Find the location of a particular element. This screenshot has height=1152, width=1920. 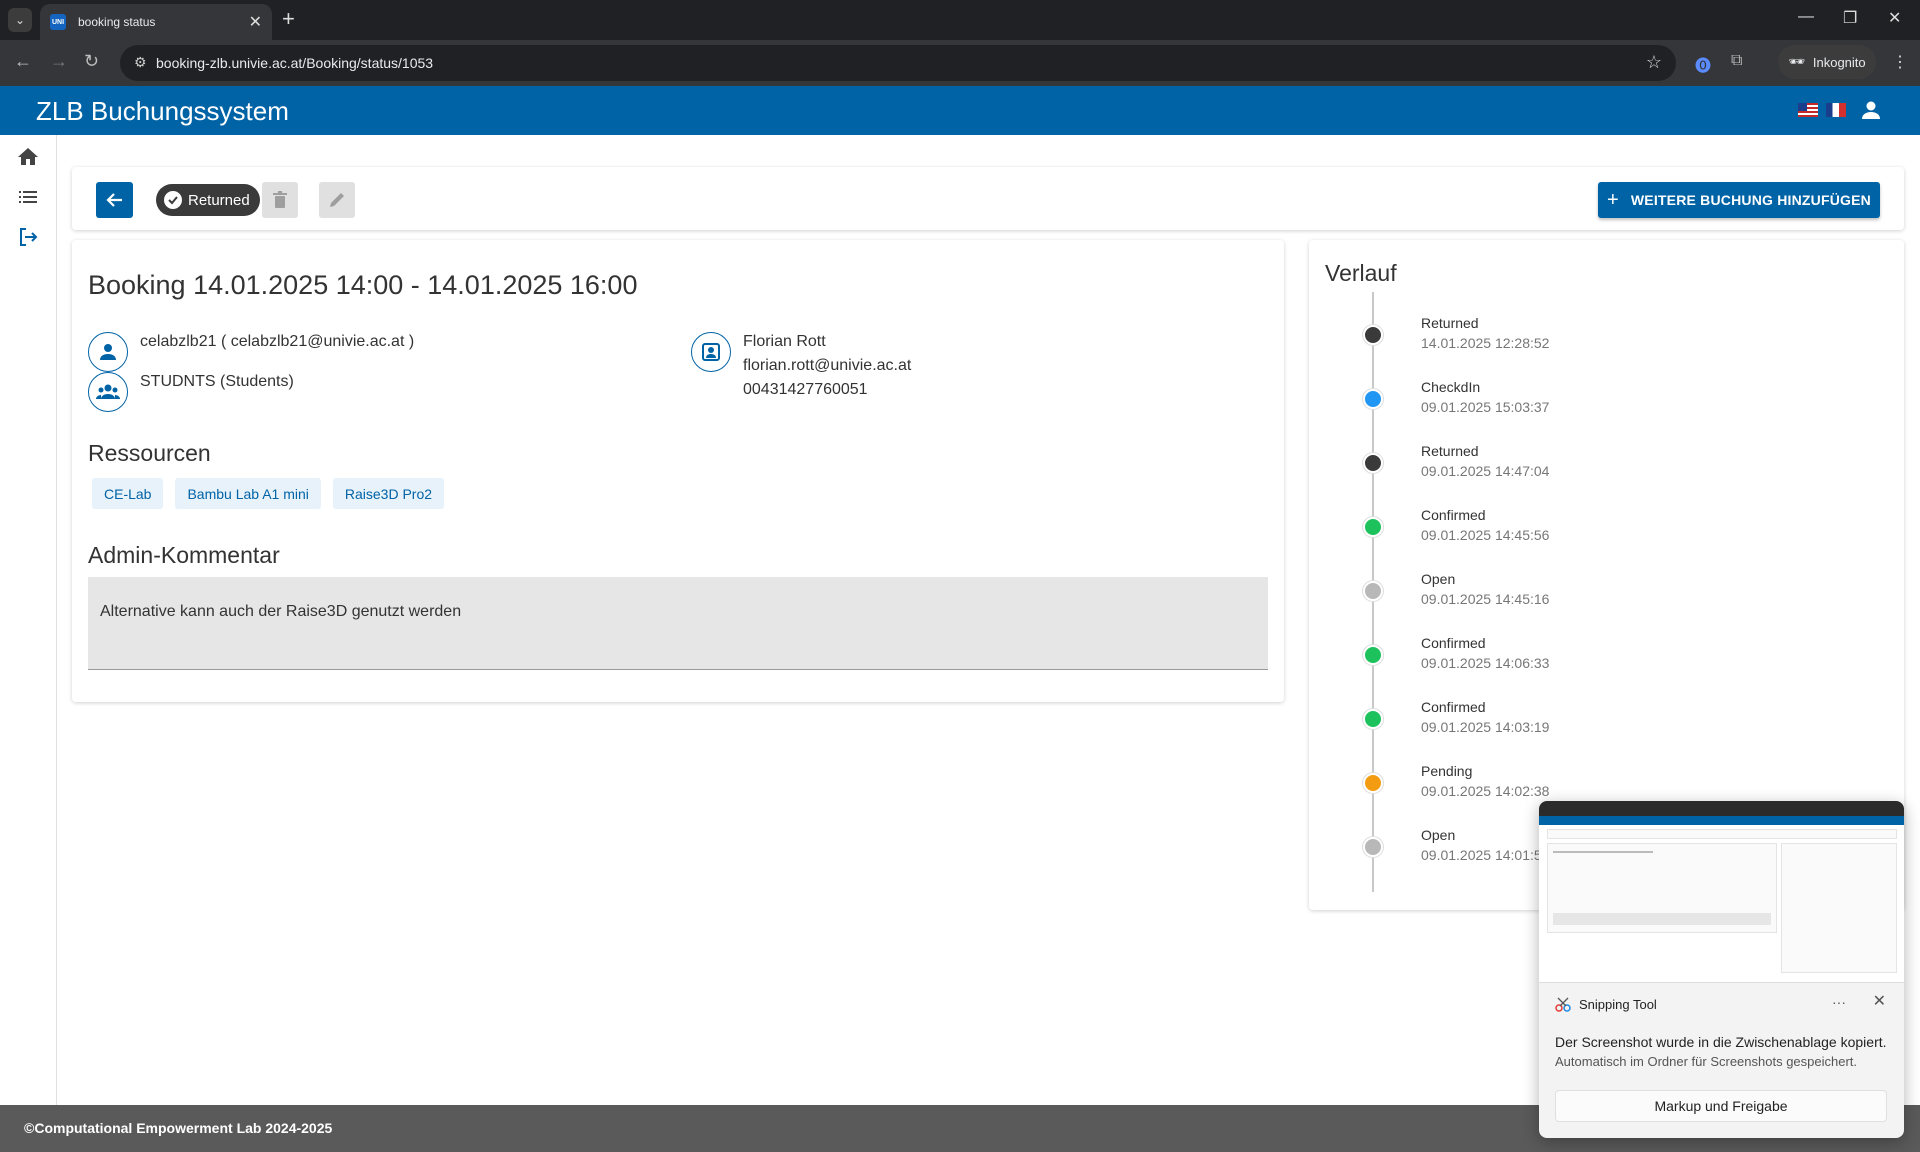

bookmark-star-icon: ☆ is located at coordinates (1654, 62).